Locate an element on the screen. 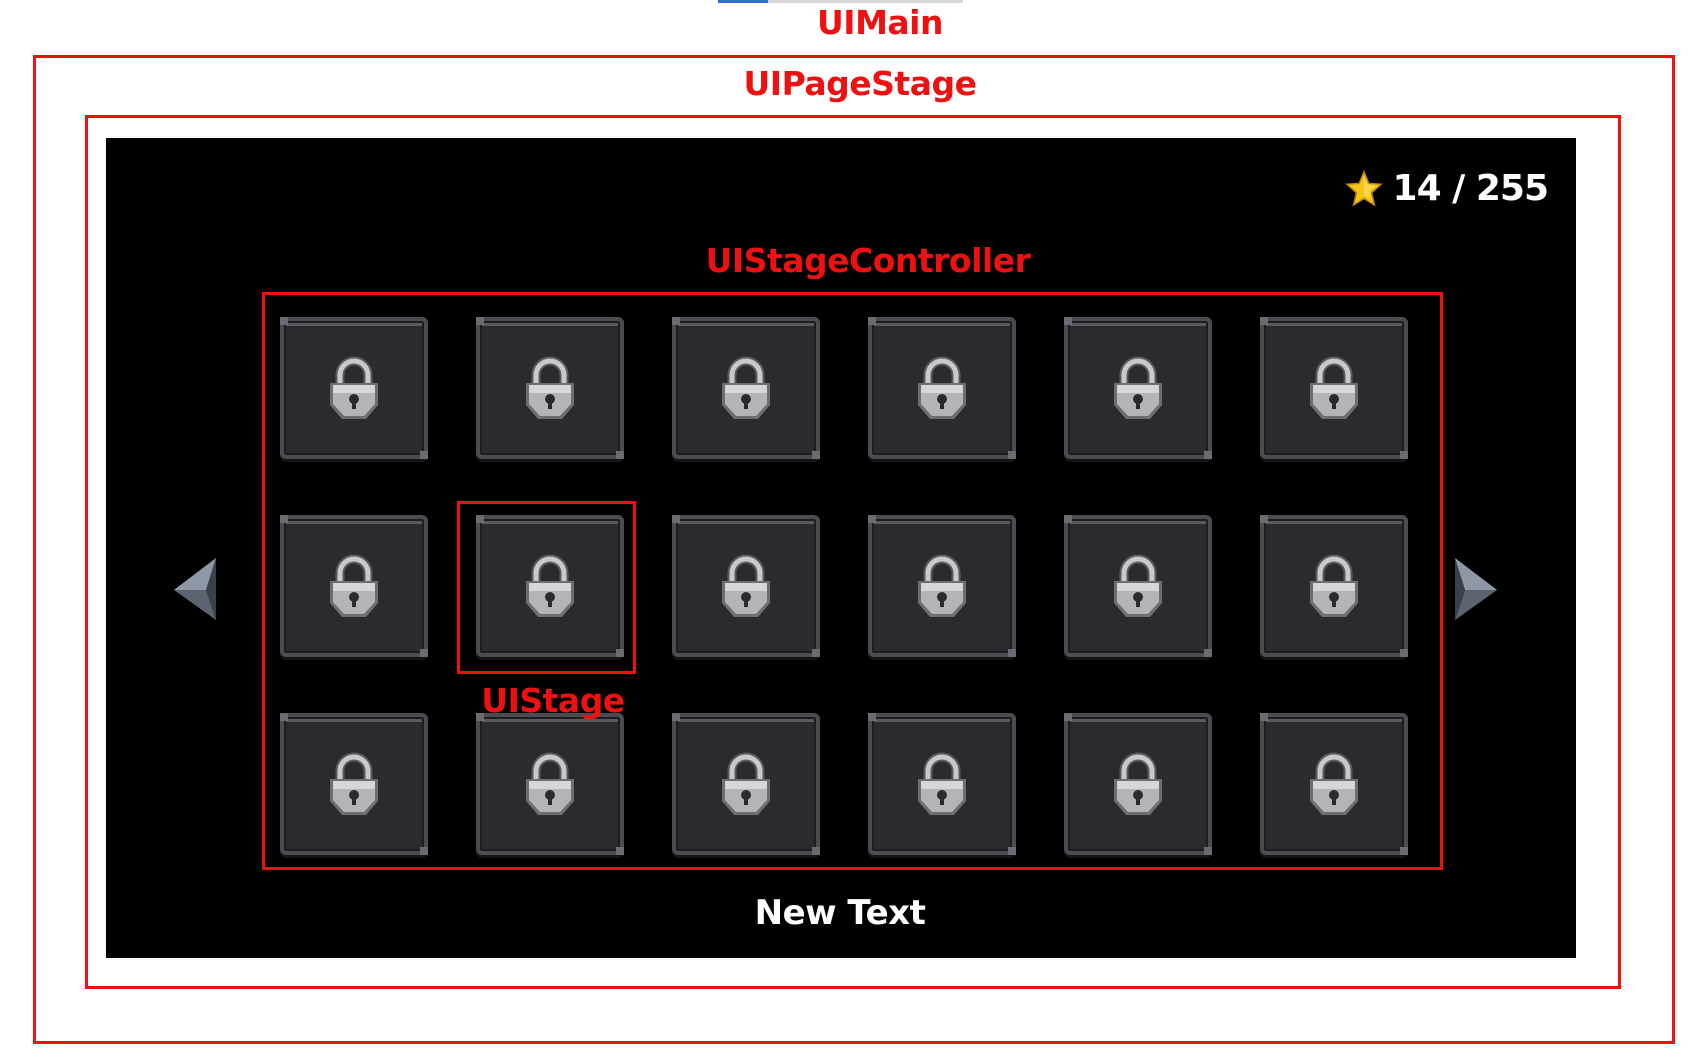 This screenshot has width=1700, height=1060. arrow-right-icon is located at coordinates (1475, 589).